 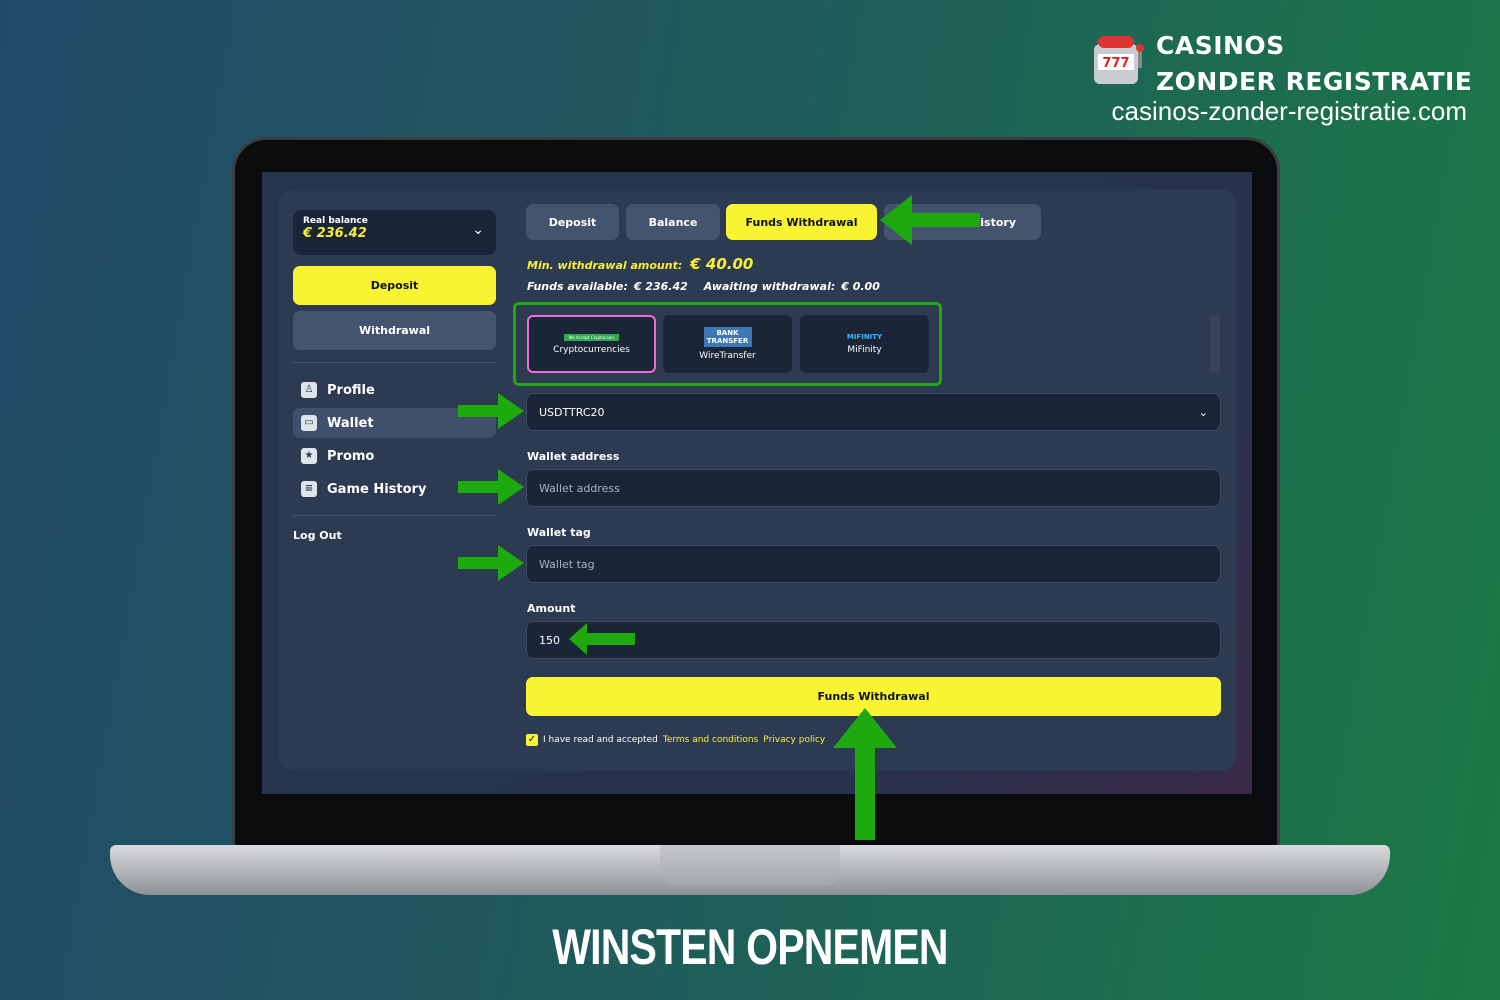 What do you see at coordinates (750, 947) in the screenshot?
I see `caption: WINSTEN OPNEMEN` at bounding box center [750, 947].